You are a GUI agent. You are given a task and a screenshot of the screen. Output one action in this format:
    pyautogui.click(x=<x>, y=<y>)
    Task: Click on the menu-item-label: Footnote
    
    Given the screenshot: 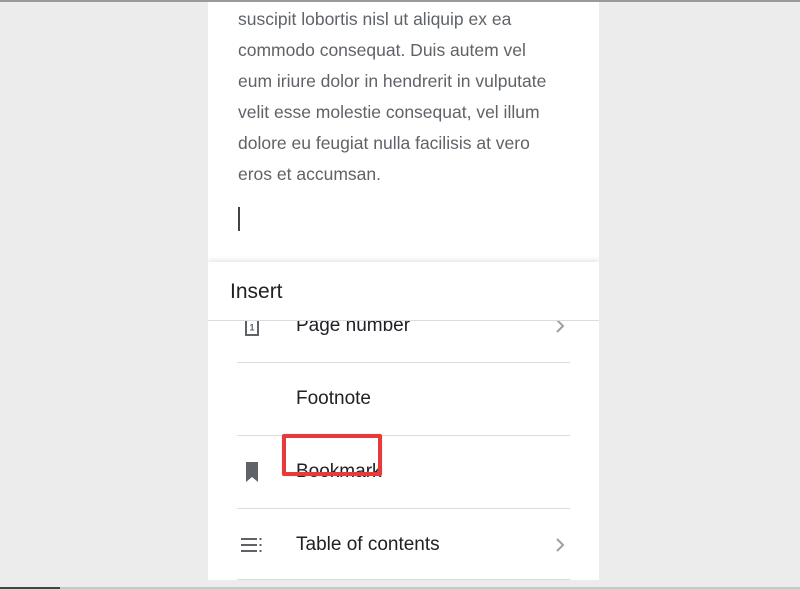 What is the action you would take?
    pyautogui.click(x=333, y=398)
    